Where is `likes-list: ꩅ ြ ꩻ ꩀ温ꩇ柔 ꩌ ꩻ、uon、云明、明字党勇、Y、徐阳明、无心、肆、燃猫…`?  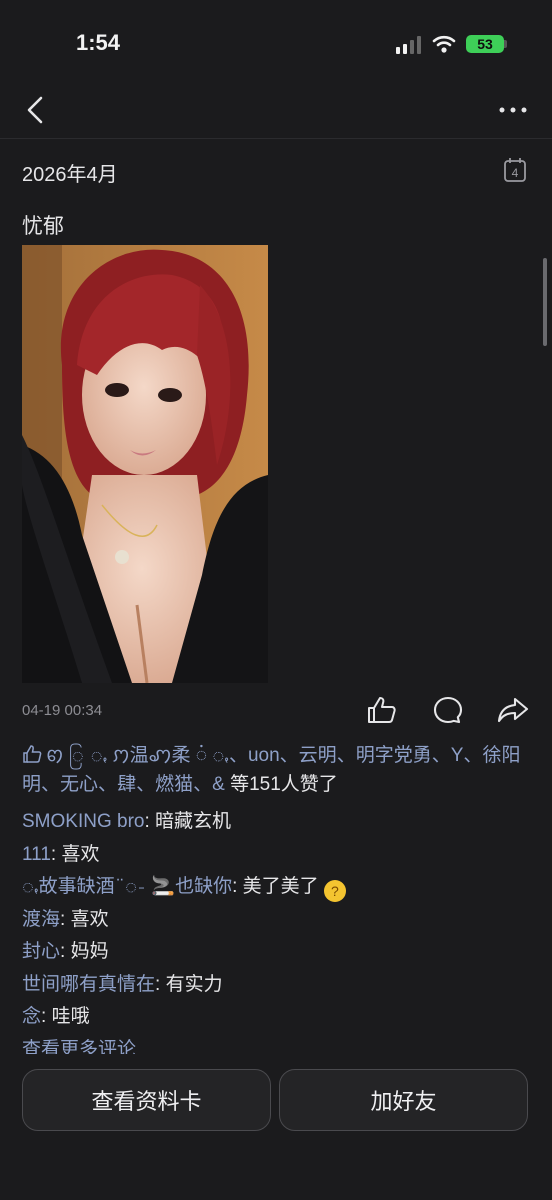 likes-list: ꩅ ြ ꩻ ꩀ温ꩇ柔 ꩌ ꩻ、uon、云明、明字党勇、Y、徐阳明、无心、肆、燃猫… is located at coordinates (276, 770).